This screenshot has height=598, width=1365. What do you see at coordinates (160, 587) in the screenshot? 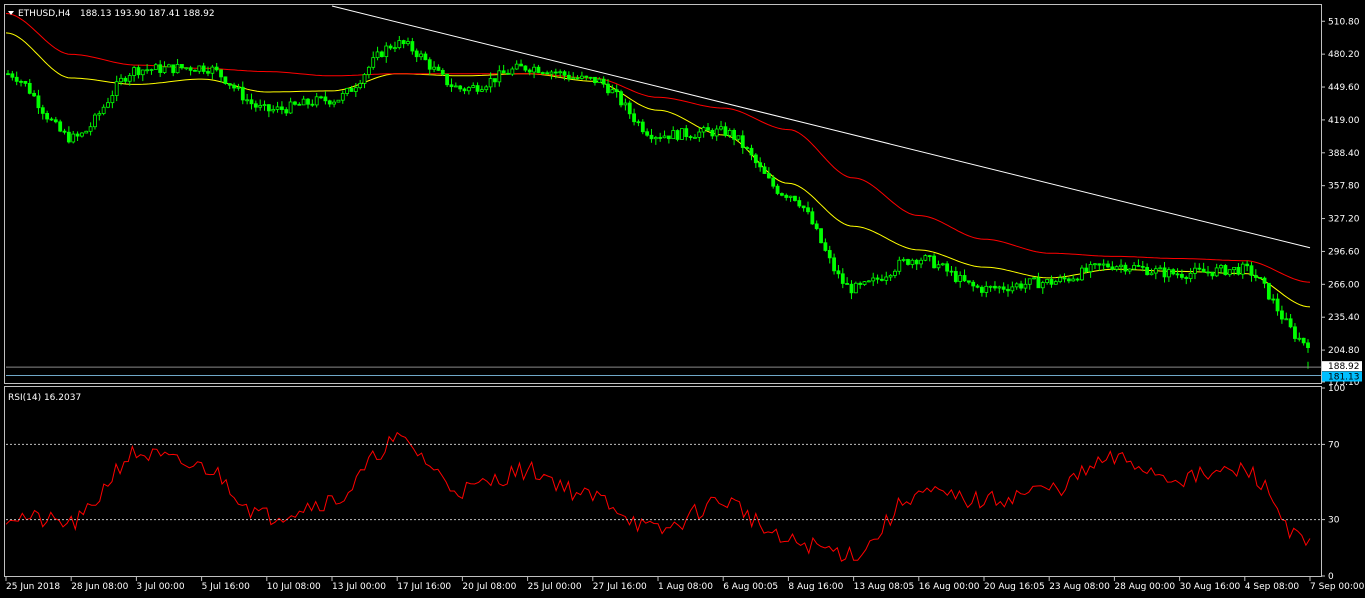
I see `time-tick-label: 3 Jul 00:00` at bounding box center [160, 587].